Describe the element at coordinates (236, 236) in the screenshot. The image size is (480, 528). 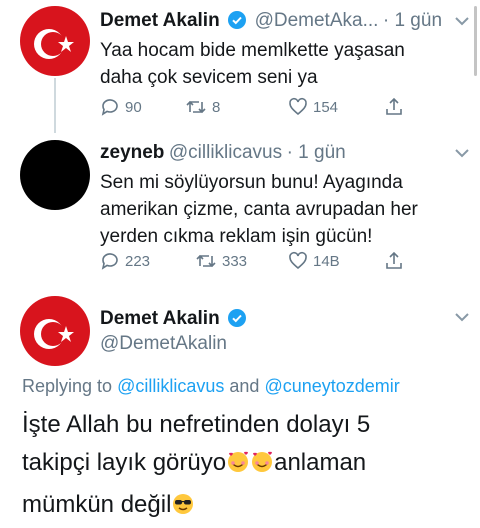
I see `tweet-text-line: yerden cıkma reklam işin gücün!` at that location.